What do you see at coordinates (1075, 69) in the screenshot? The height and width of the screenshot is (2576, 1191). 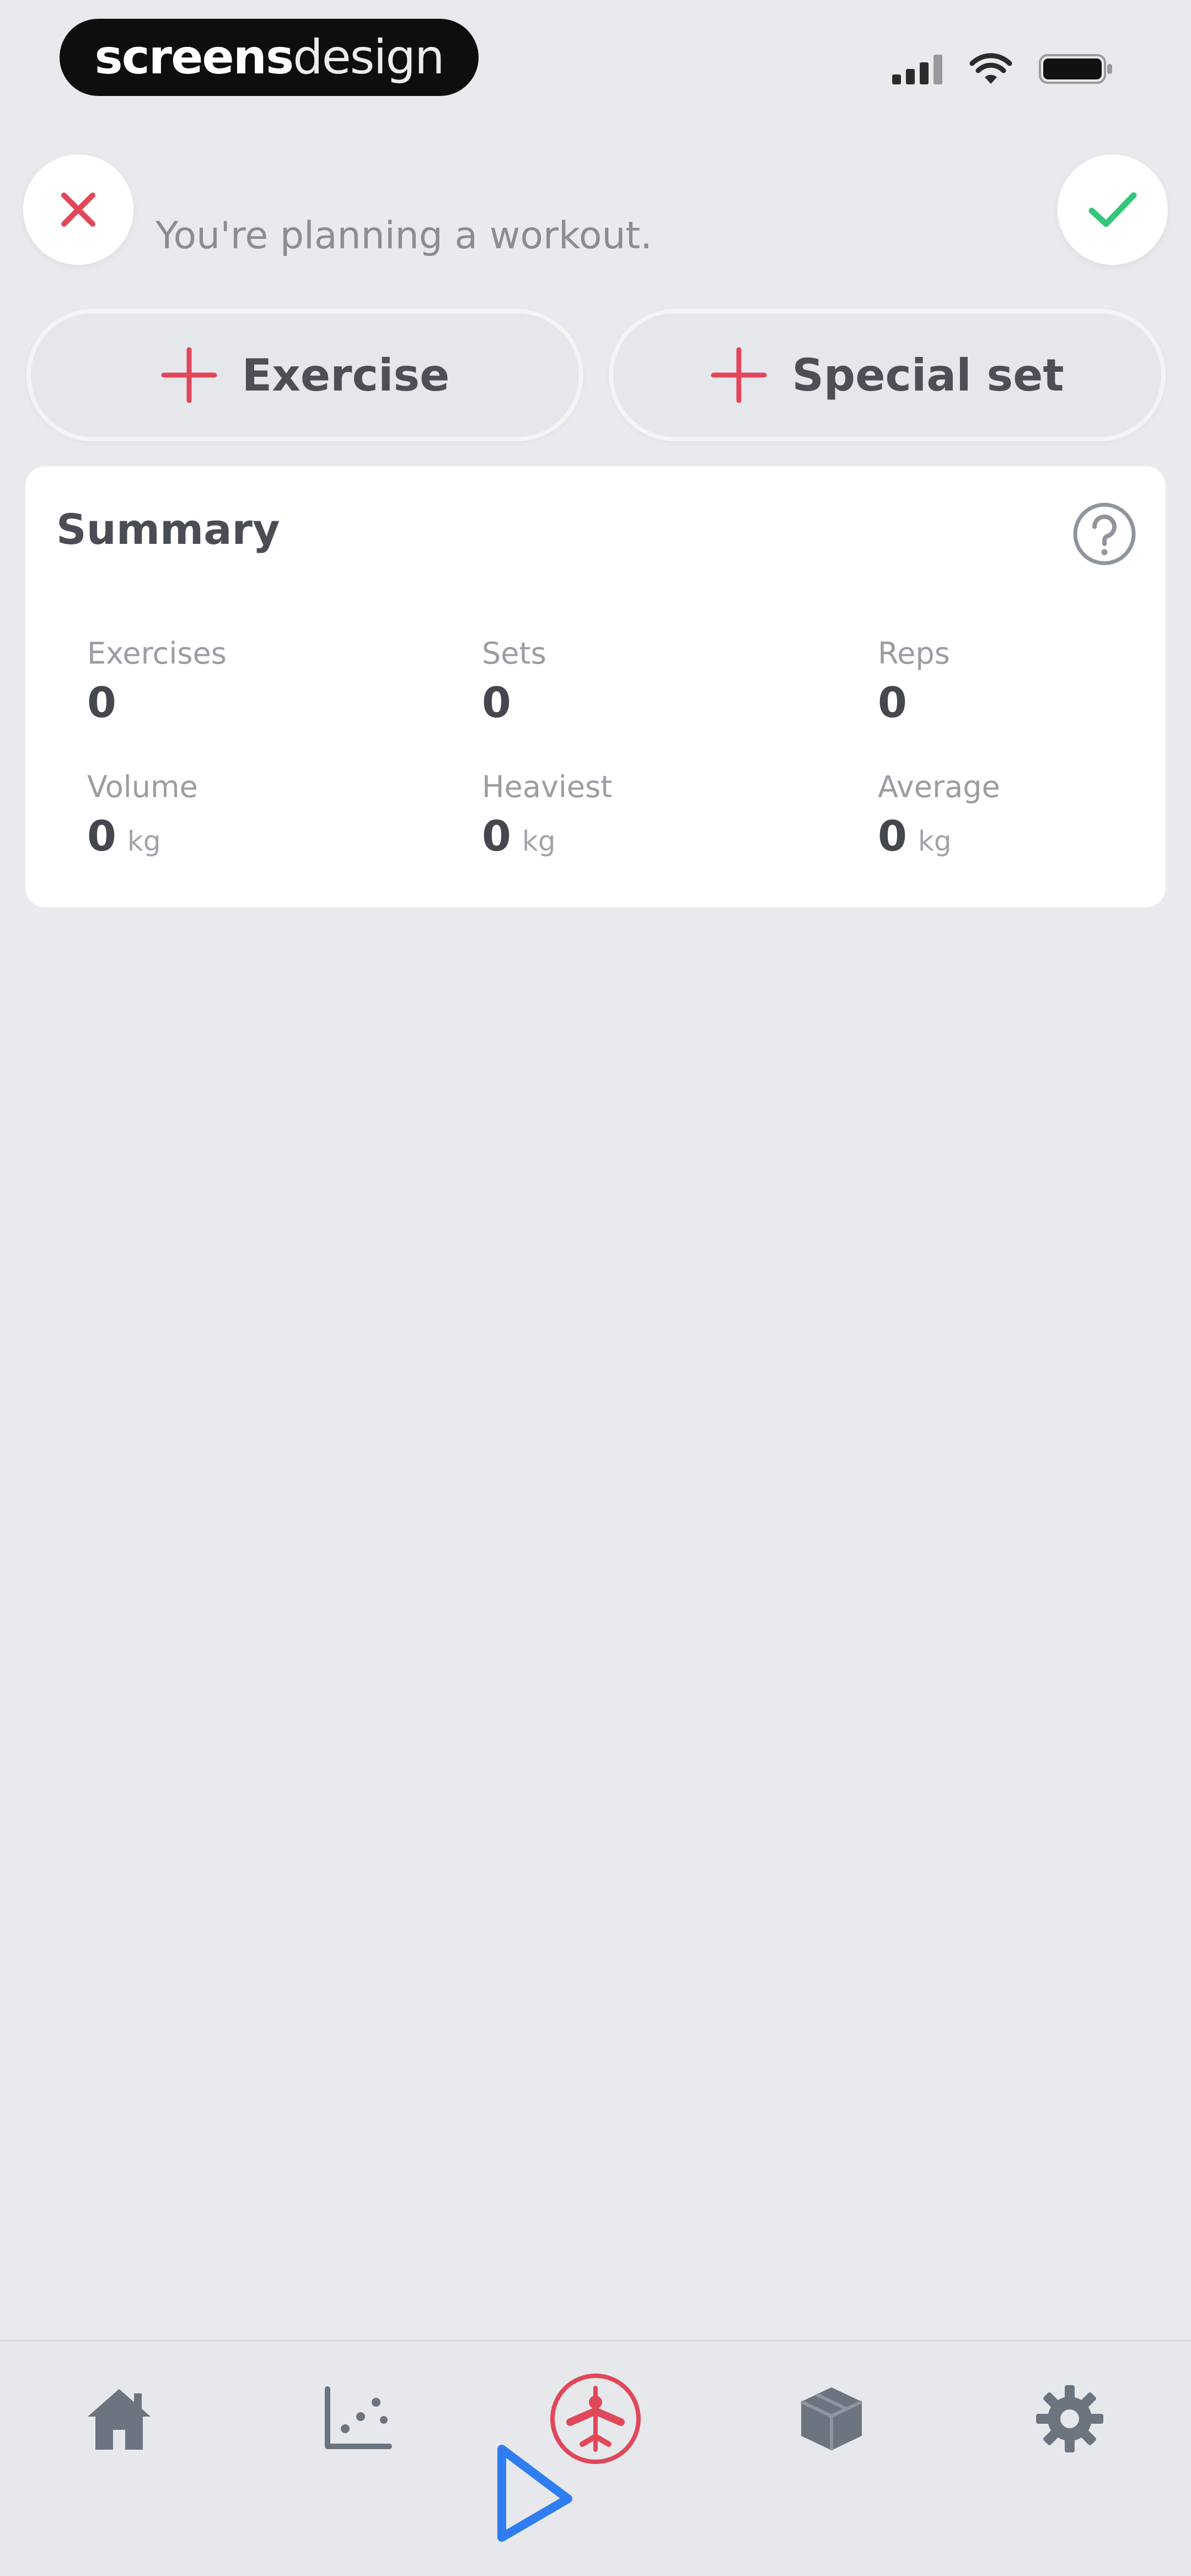 I see `battery-icon` at bounding box center [1075, 69].